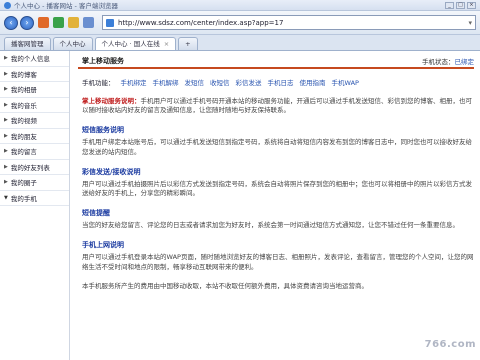  I want to click on site-watermark: 766.com, so click(450, 344).